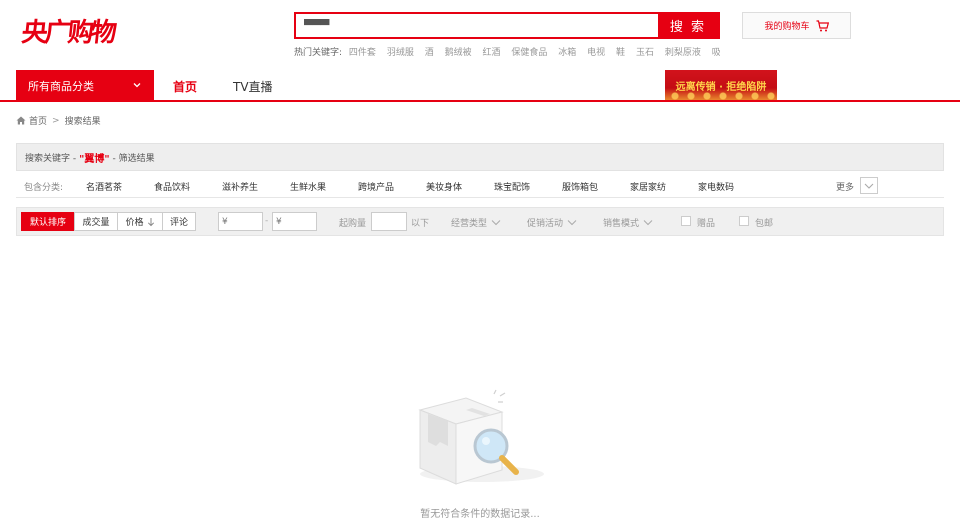  What do you see at coordinates (94, 159) in the screenshot?
I see `search-keyword: "翼博"` at bounding box center [94, 159].